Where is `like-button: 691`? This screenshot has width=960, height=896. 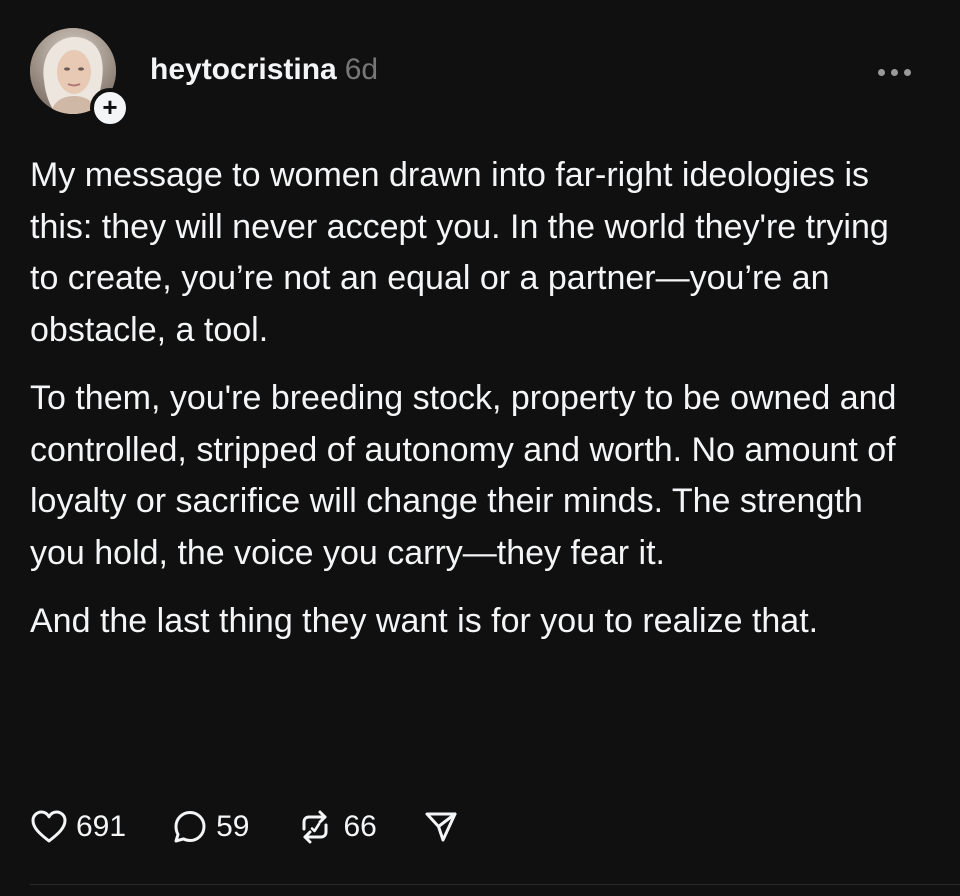
like-button: 691 is located at coordinates (78, 827).